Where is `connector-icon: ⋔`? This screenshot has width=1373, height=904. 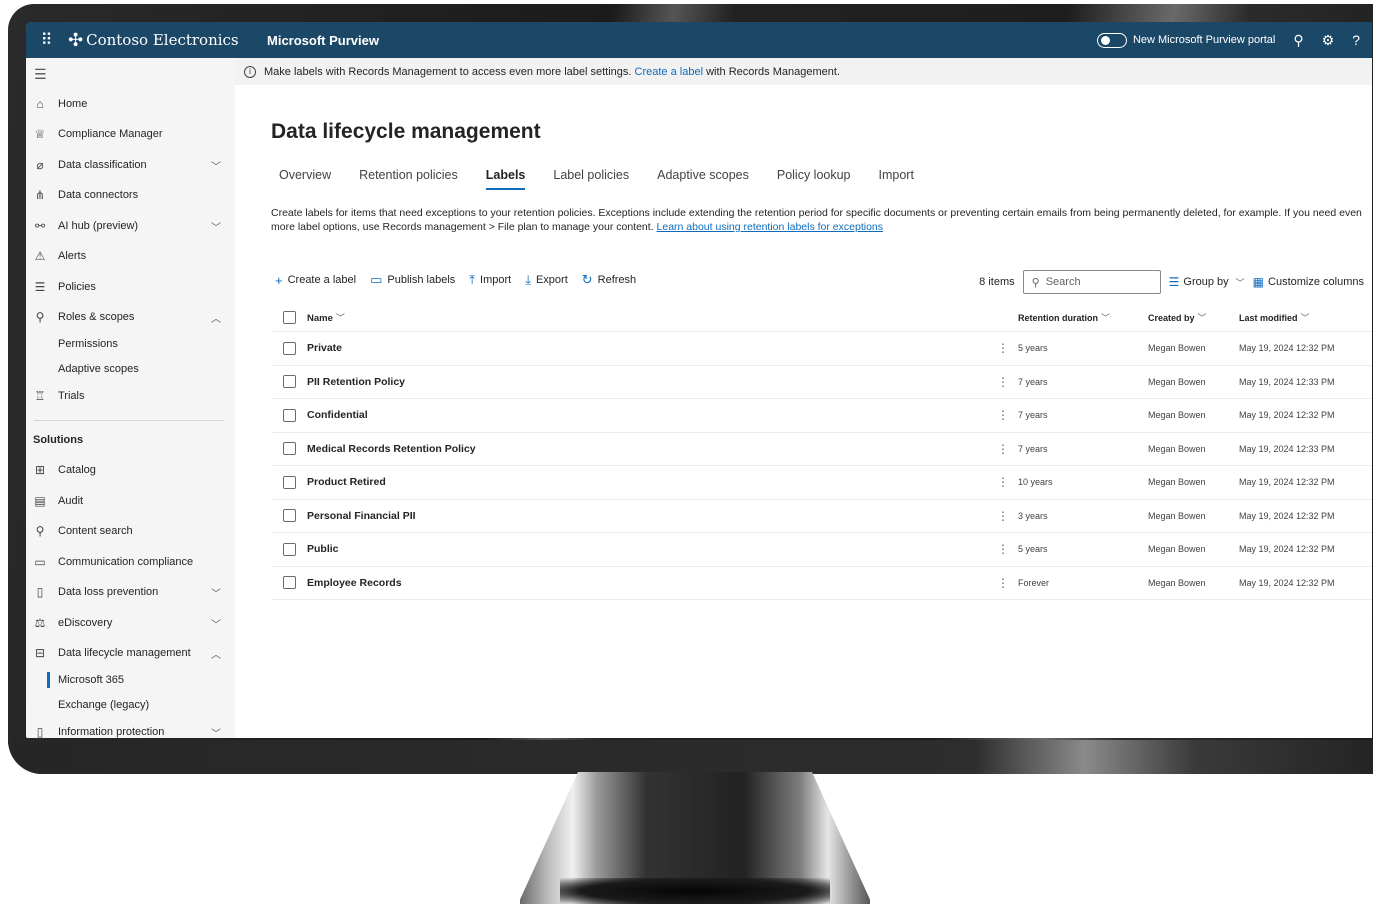 connector-icon: ⋔ is located at coordinates (40, 195).